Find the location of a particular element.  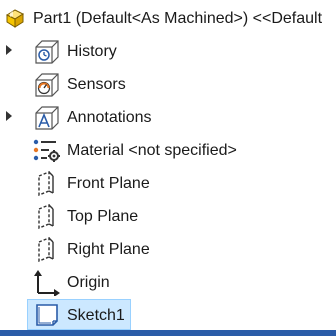

annotations-icon is located at coordinates (47, 118).